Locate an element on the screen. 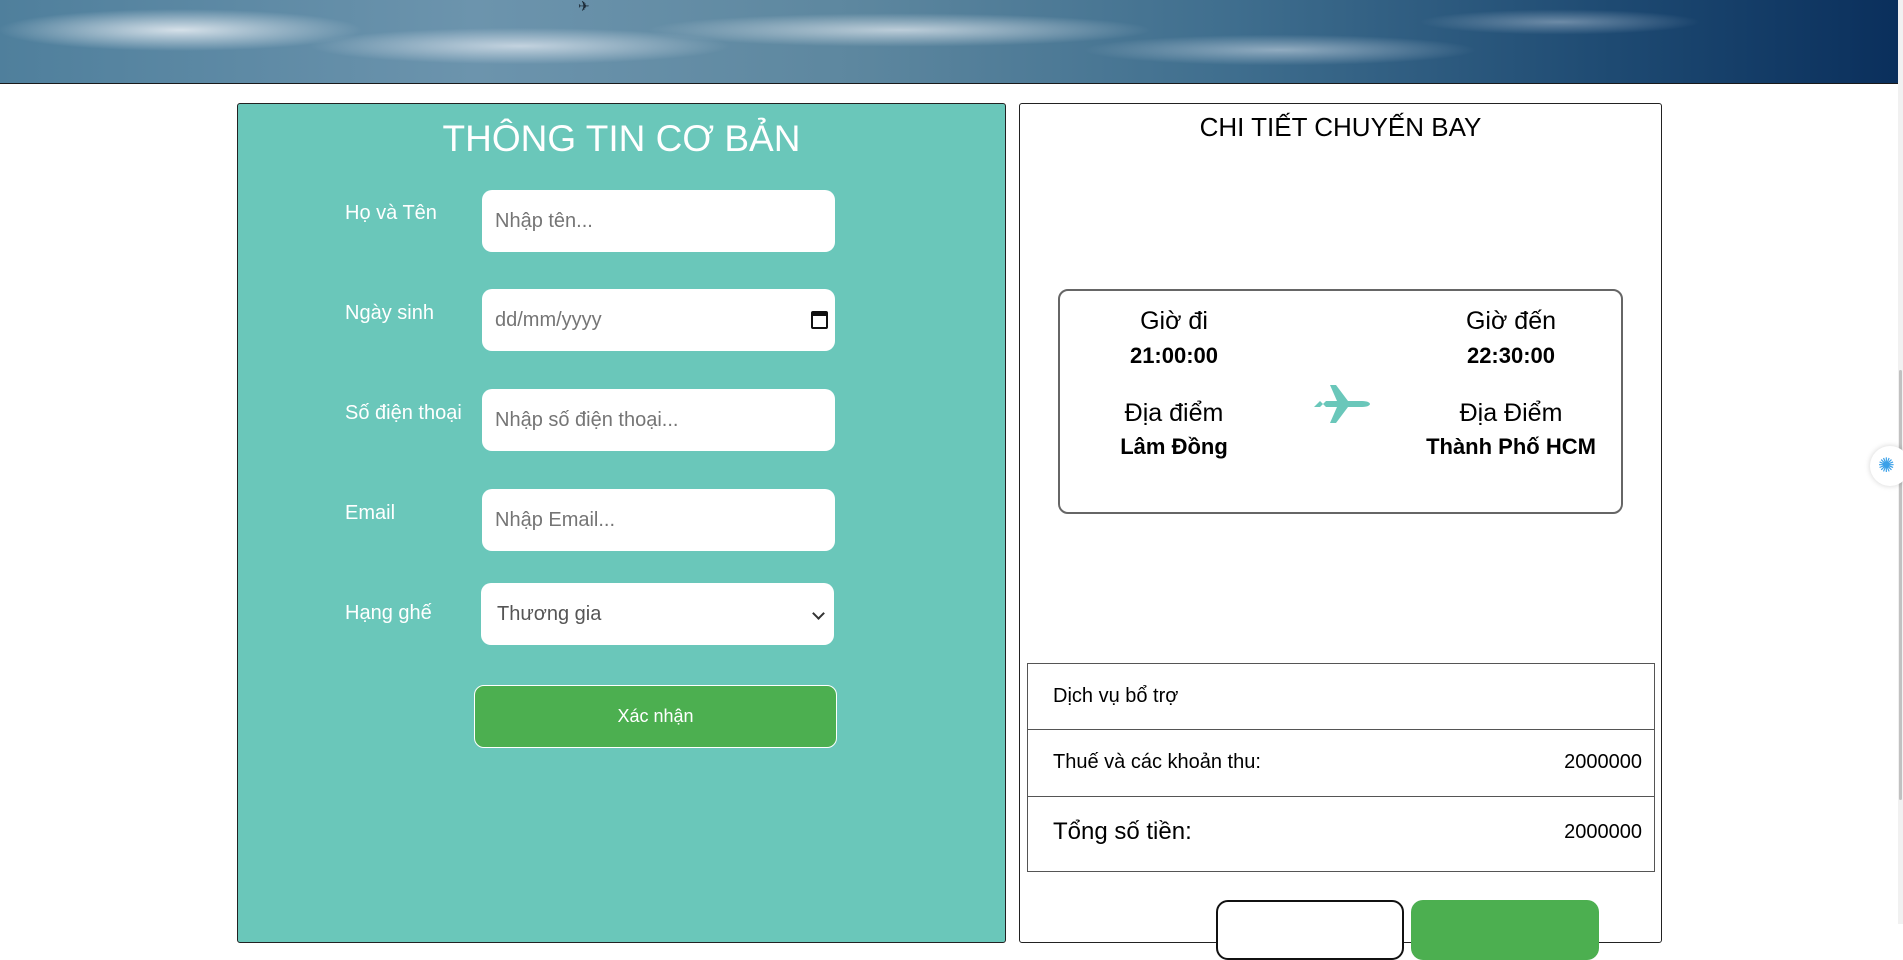 The image size is (1903, 960). phone-label: Số điện thoại is located at coordinates (403, 413).